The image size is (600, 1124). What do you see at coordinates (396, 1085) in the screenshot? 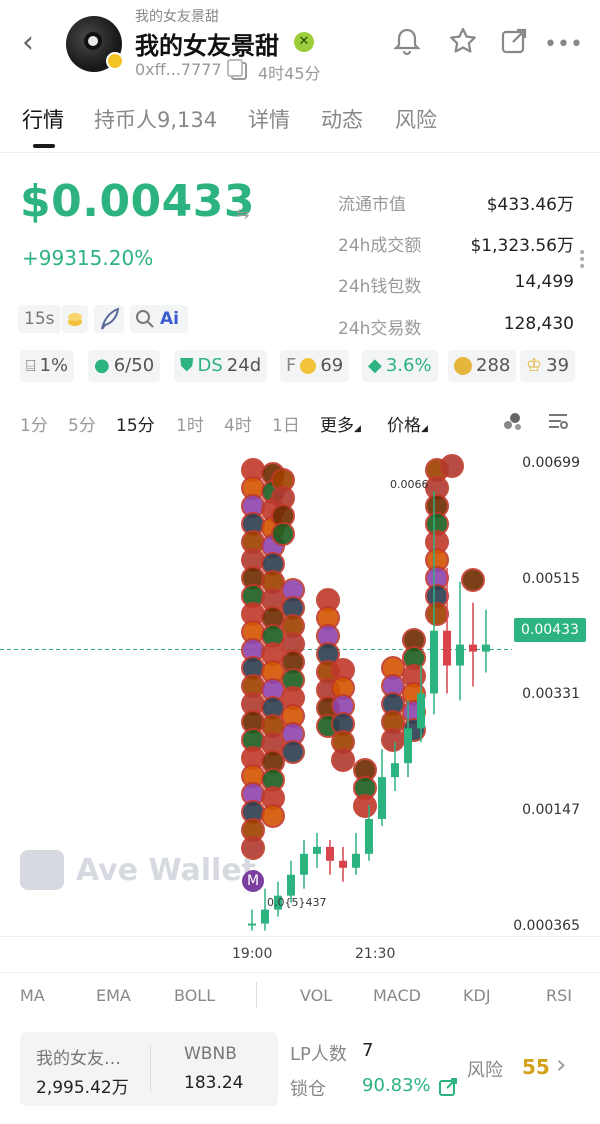
I see `lock-value: 90.83%` at bounding box center [396, 1085].